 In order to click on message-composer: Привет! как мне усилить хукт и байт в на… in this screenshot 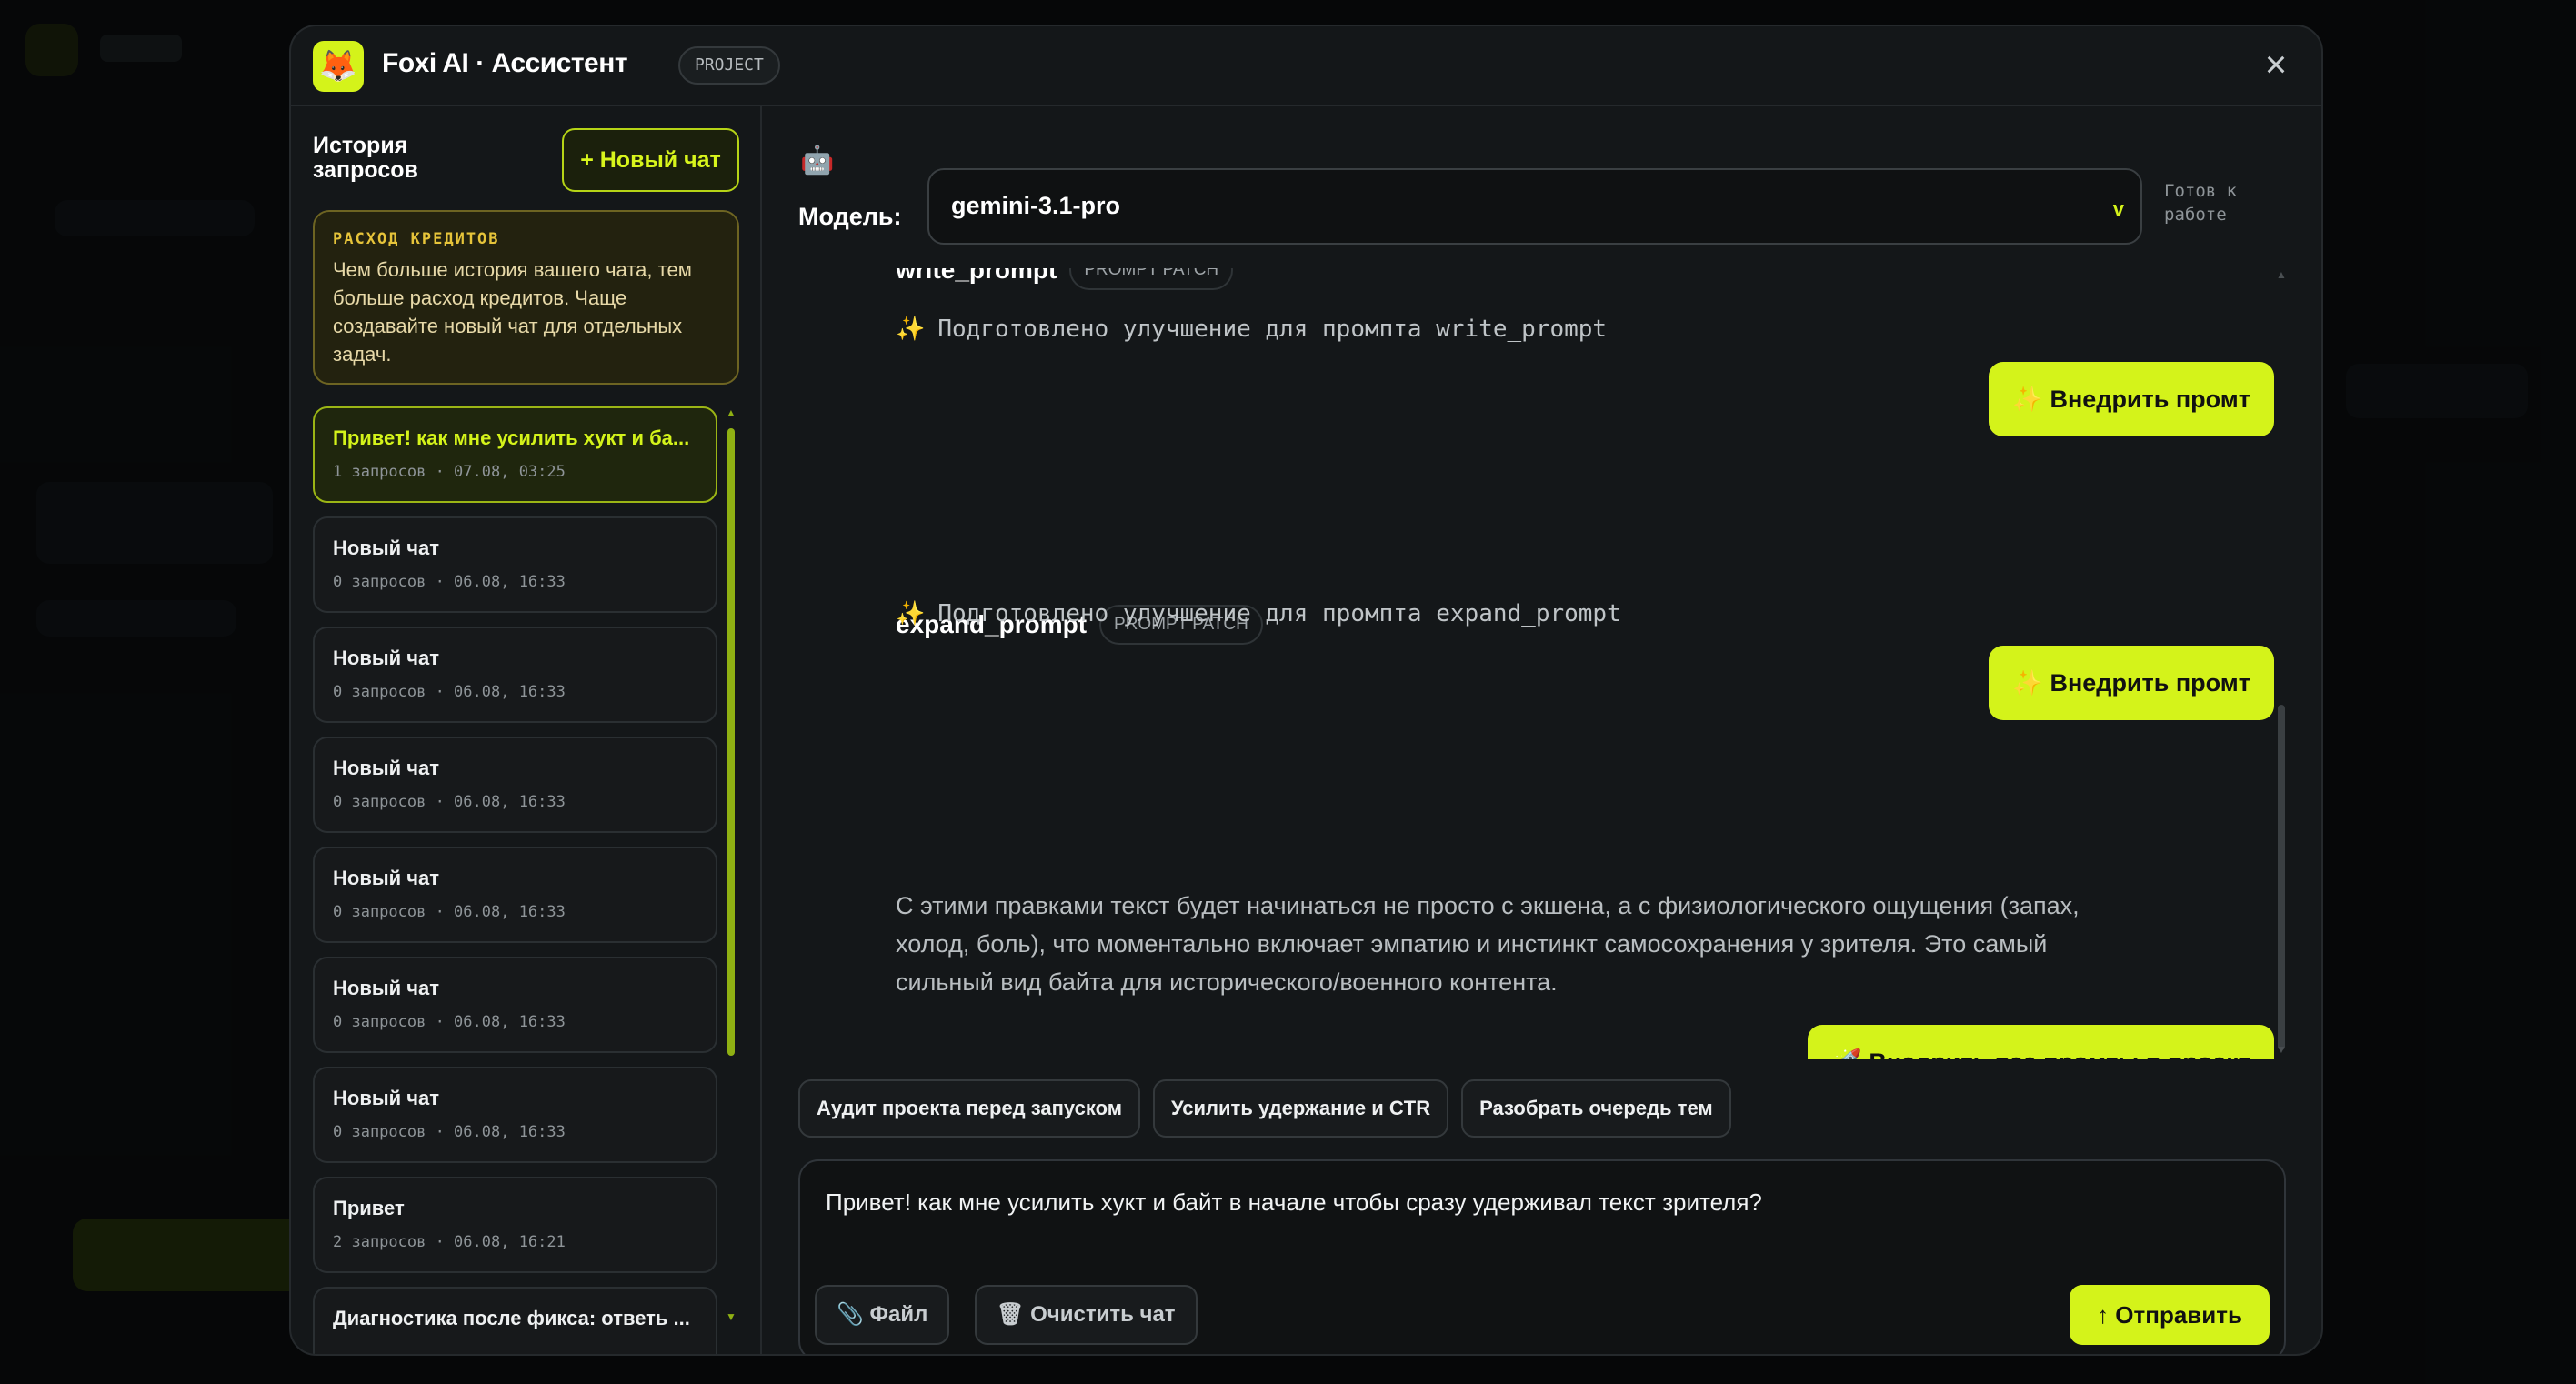, I will do `click(1542, 1256)`.